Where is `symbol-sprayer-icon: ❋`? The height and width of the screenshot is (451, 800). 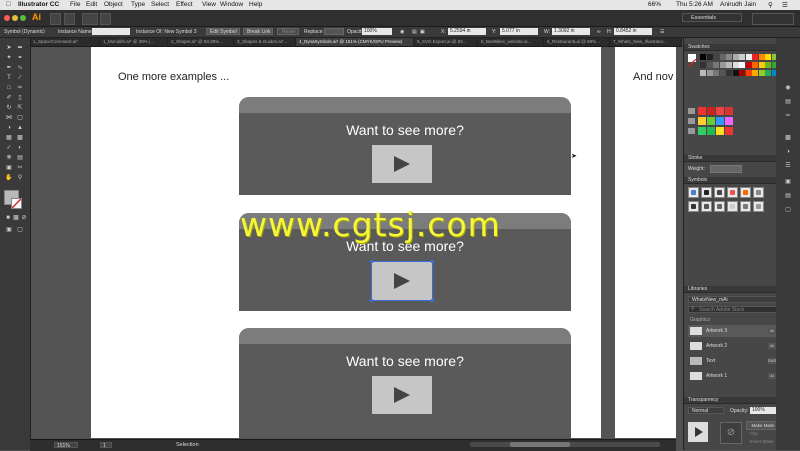 symbol-sprayer-icon: ❋ is located at coordinates (9, 158).